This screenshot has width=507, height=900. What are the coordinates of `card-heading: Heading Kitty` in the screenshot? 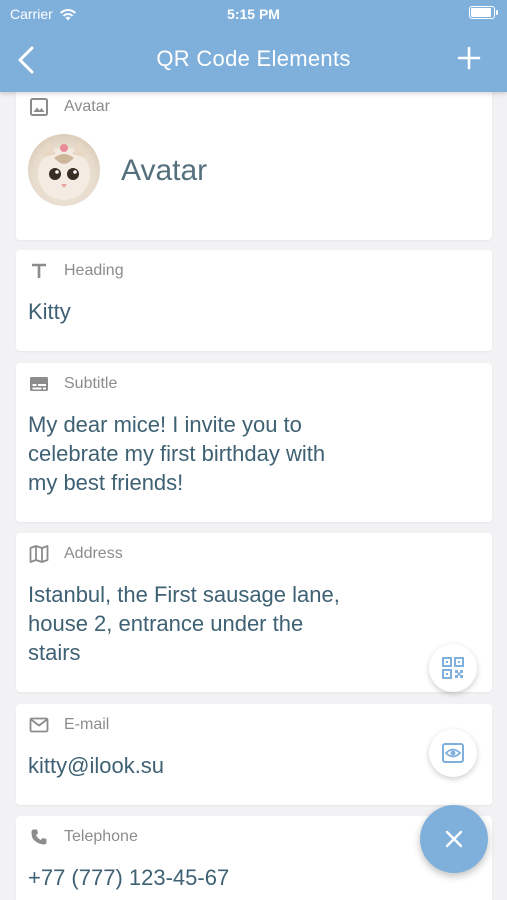 It's located at (254, 300).